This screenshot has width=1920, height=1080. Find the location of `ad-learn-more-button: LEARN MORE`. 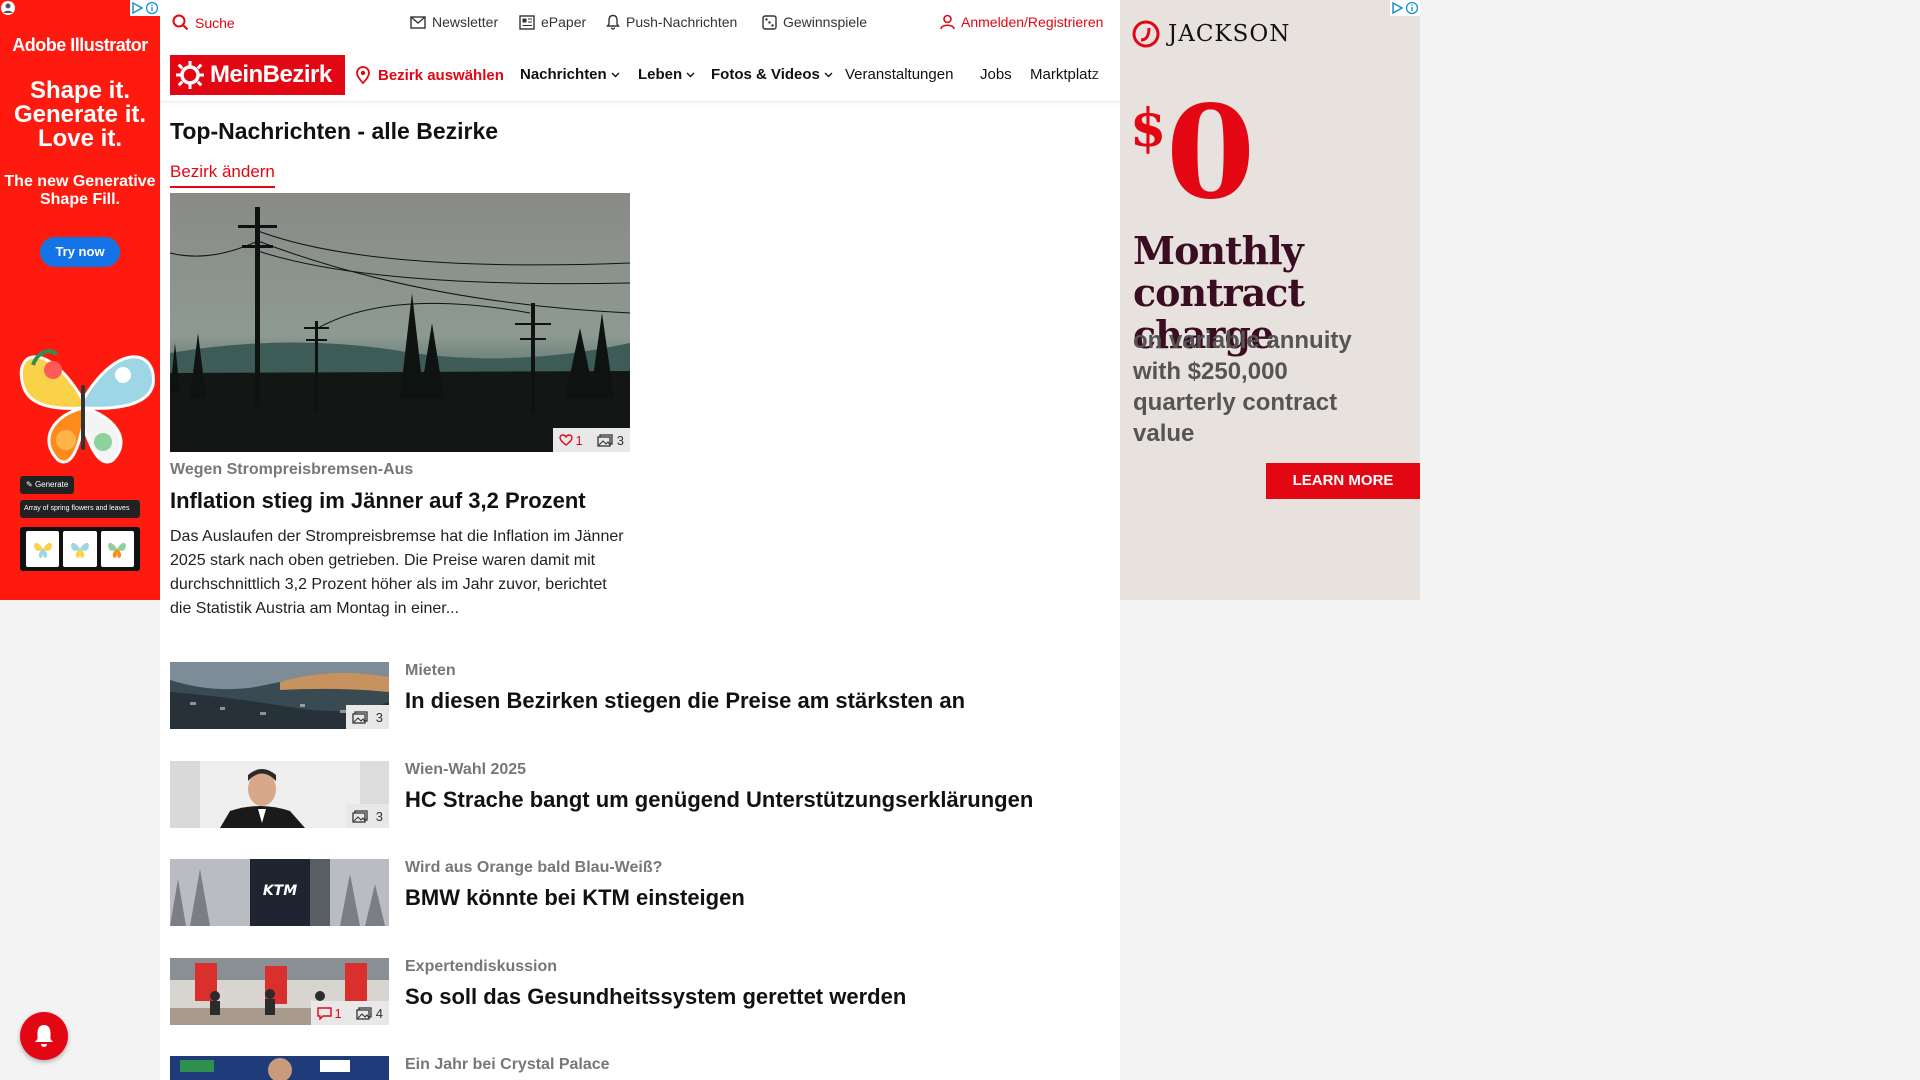

ad-learn-more-button: LEARN MORE is located at coordinates (1343, 481).